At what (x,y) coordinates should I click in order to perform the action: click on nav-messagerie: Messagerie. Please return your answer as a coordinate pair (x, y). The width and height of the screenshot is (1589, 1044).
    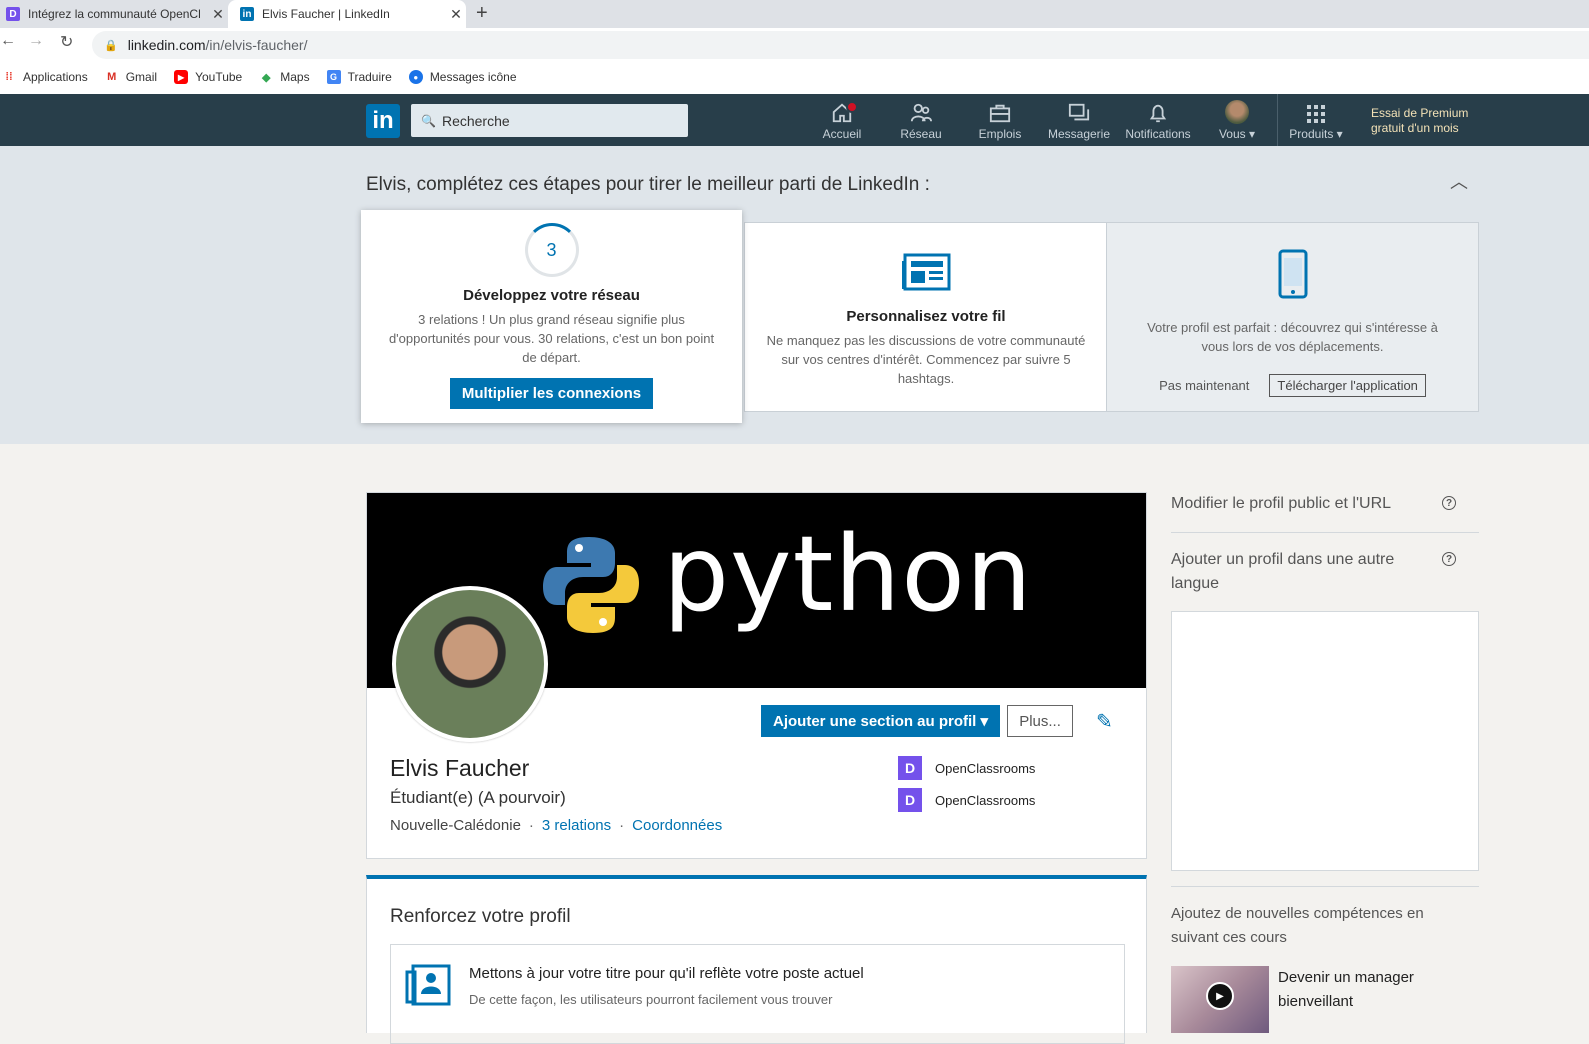
    Looking at the image, I should click on (1079, 122).